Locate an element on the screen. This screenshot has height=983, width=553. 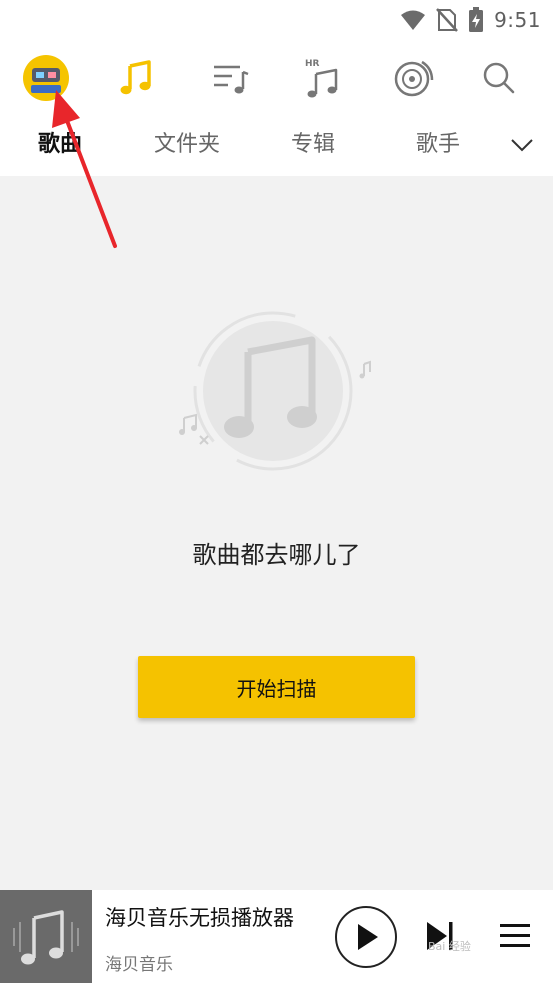
empty-music-illustration is located at coordinates (275, 391).